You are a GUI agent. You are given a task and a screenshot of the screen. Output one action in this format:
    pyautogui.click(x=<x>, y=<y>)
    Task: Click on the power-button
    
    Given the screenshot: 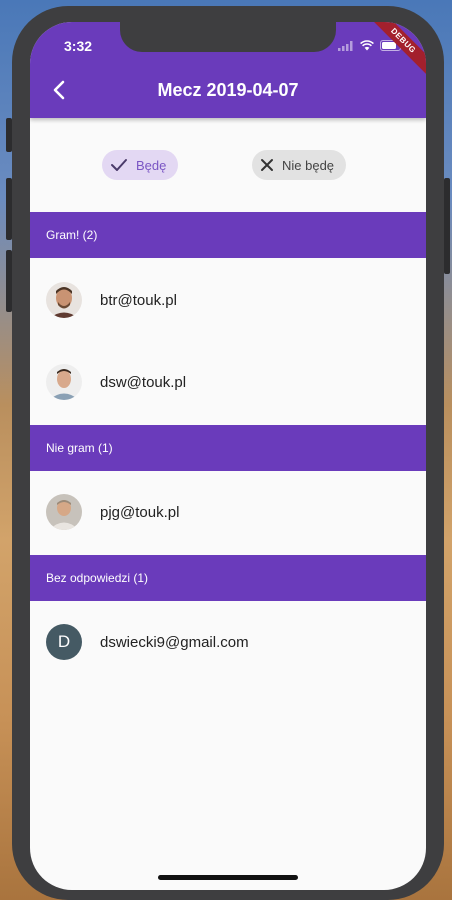 What is the action you would take?
    pyautogui.click(x=447, y=226)
    